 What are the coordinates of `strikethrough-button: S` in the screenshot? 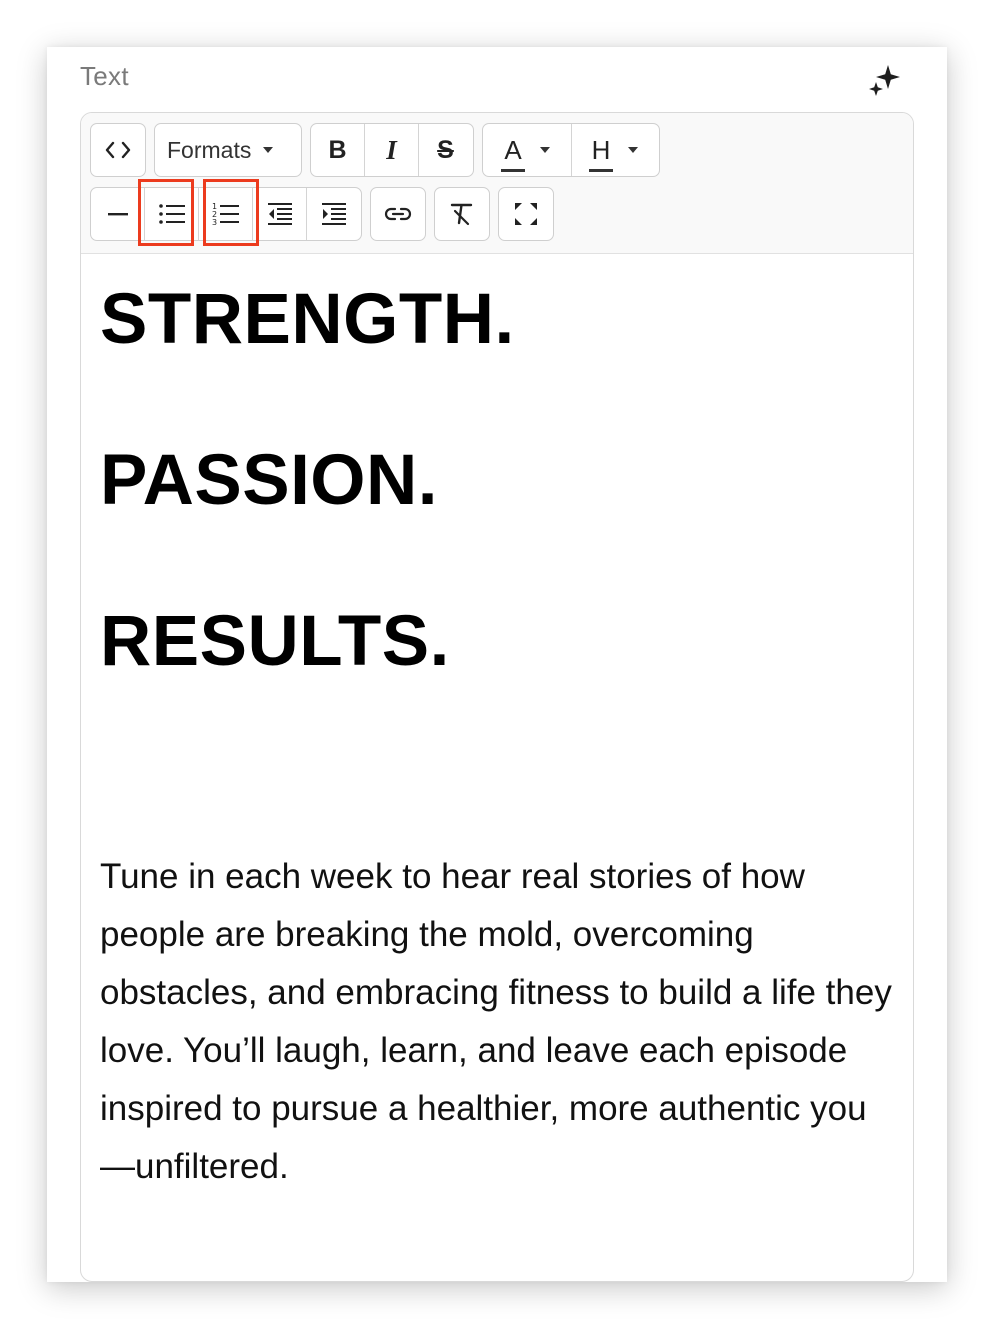 It's located at (445, 150).